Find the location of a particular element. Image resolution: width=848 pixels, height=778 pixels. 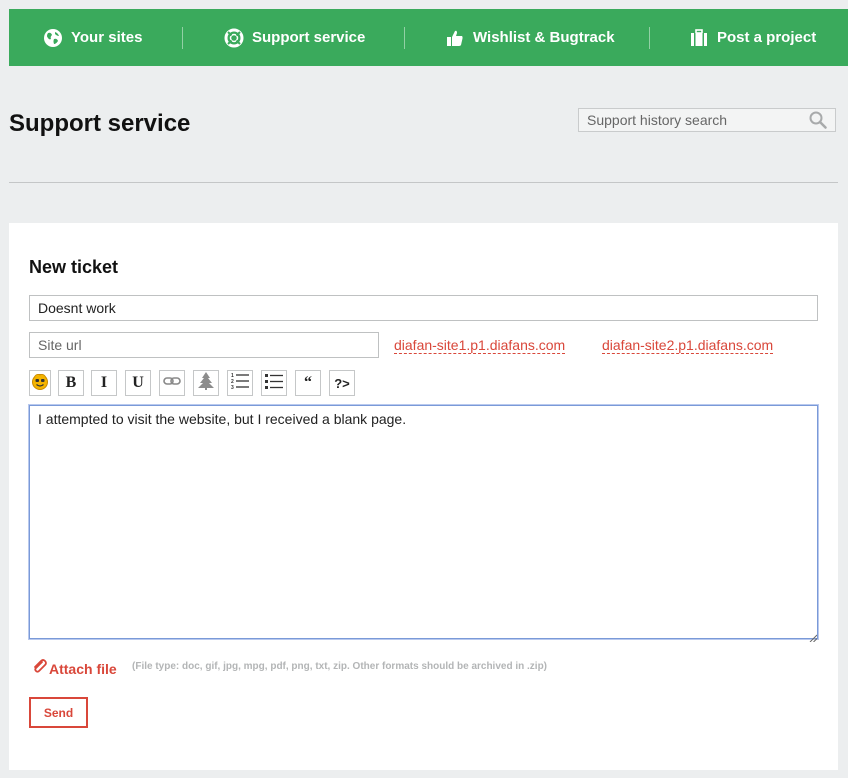

nav-support-service: Support service is located at coordinates (294, 37).